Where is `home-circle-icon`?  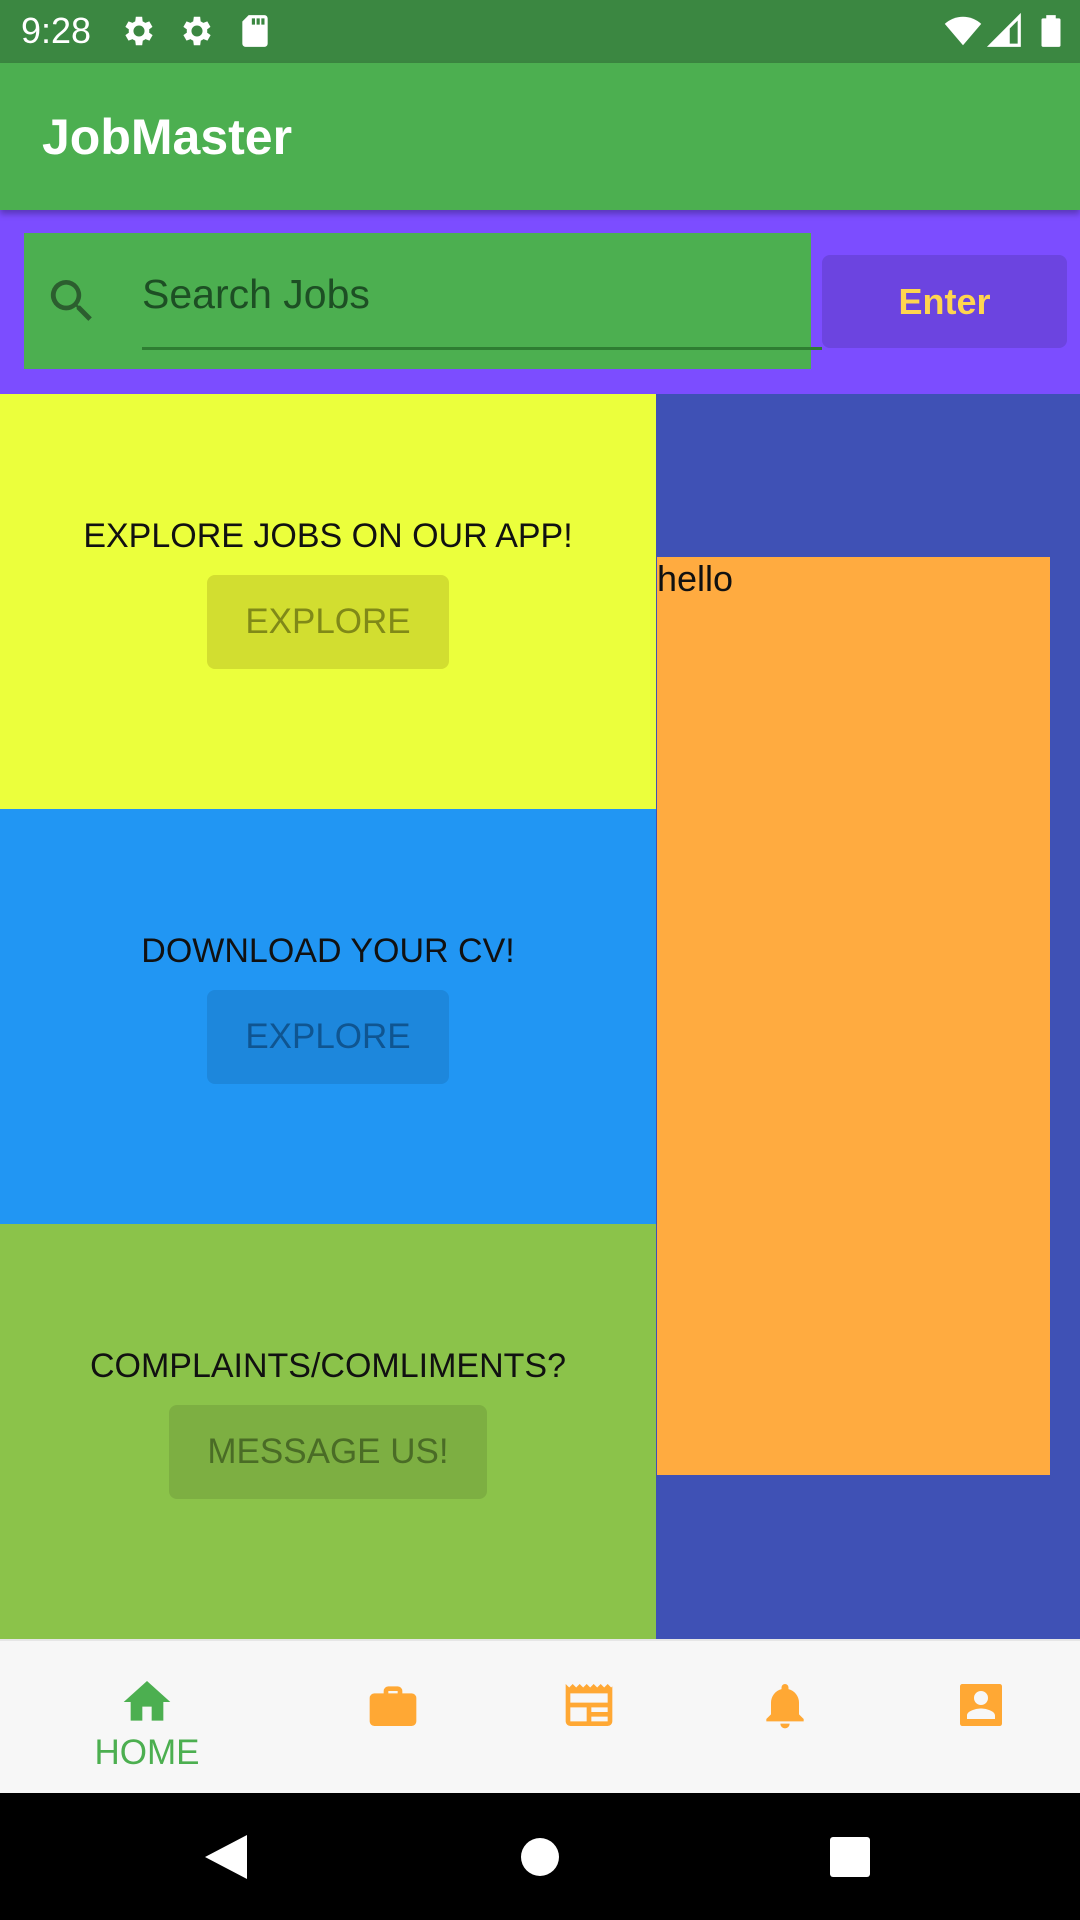
home-circle-icon is located at coordinates (540, 1857).